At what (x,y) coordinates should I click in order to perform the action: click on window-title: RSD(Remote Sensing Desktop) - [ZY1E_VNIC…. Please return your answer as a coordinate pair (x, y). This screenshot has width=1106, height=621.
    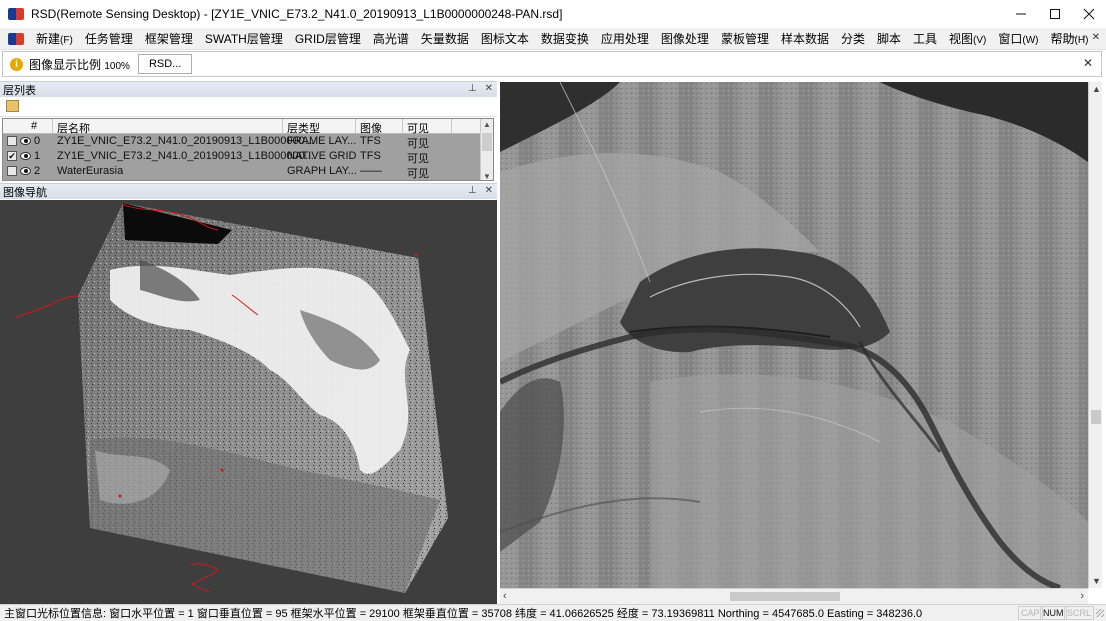
    Looking at the image, I should click on (297, 14).